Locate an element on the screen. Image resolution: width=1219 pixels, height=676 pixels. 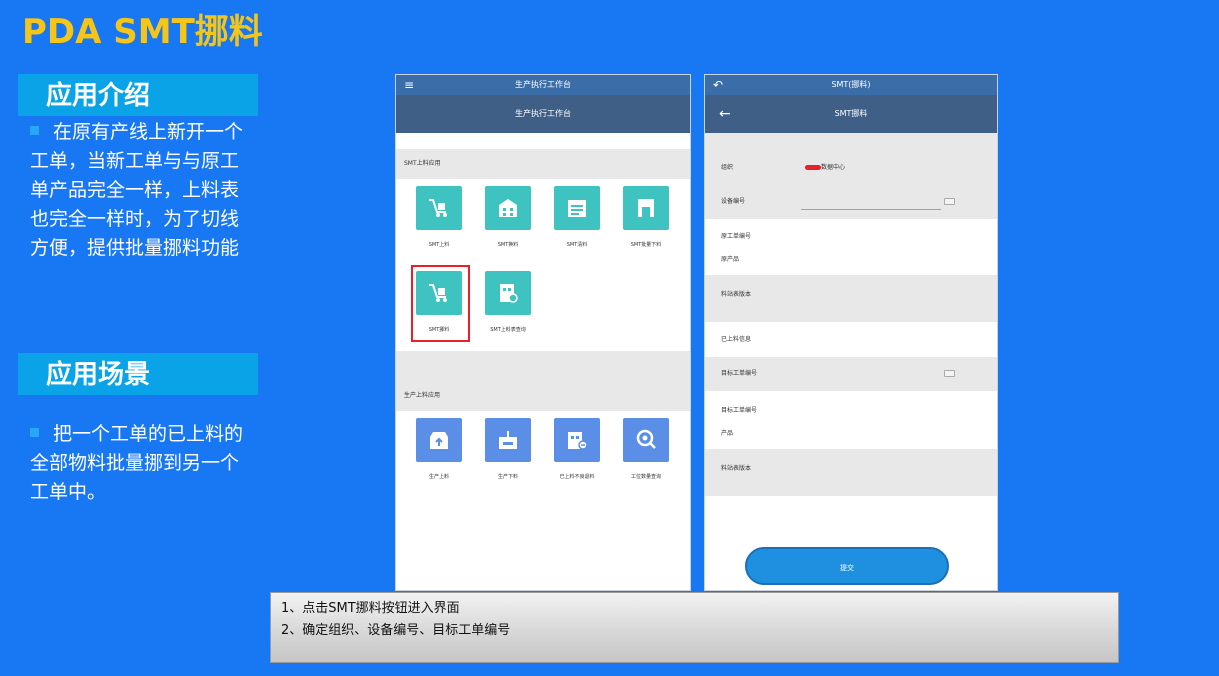
door-icon is located at coordinates (646, 208).